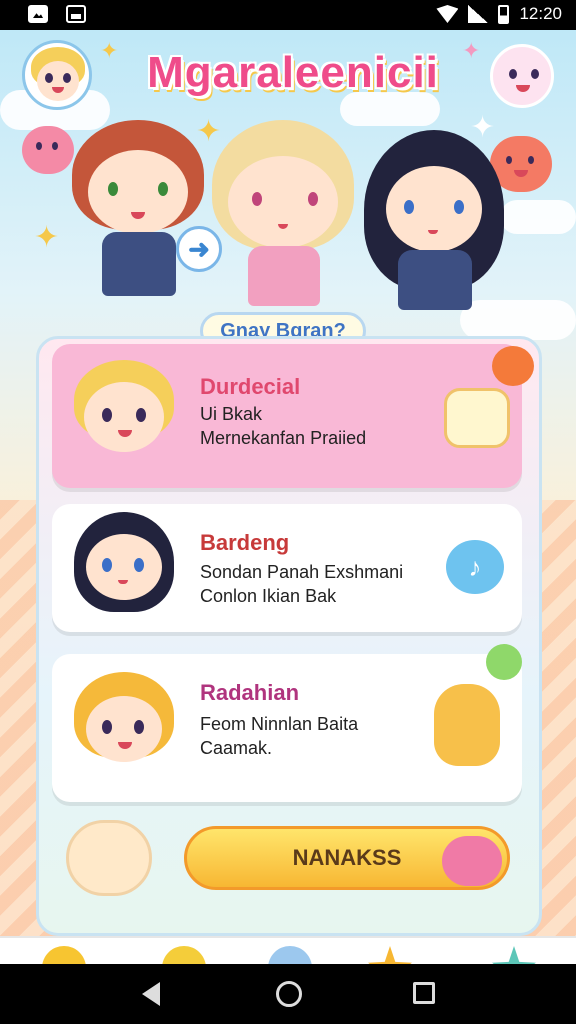  I want to click on recent-apps-button, so click(424, 993).